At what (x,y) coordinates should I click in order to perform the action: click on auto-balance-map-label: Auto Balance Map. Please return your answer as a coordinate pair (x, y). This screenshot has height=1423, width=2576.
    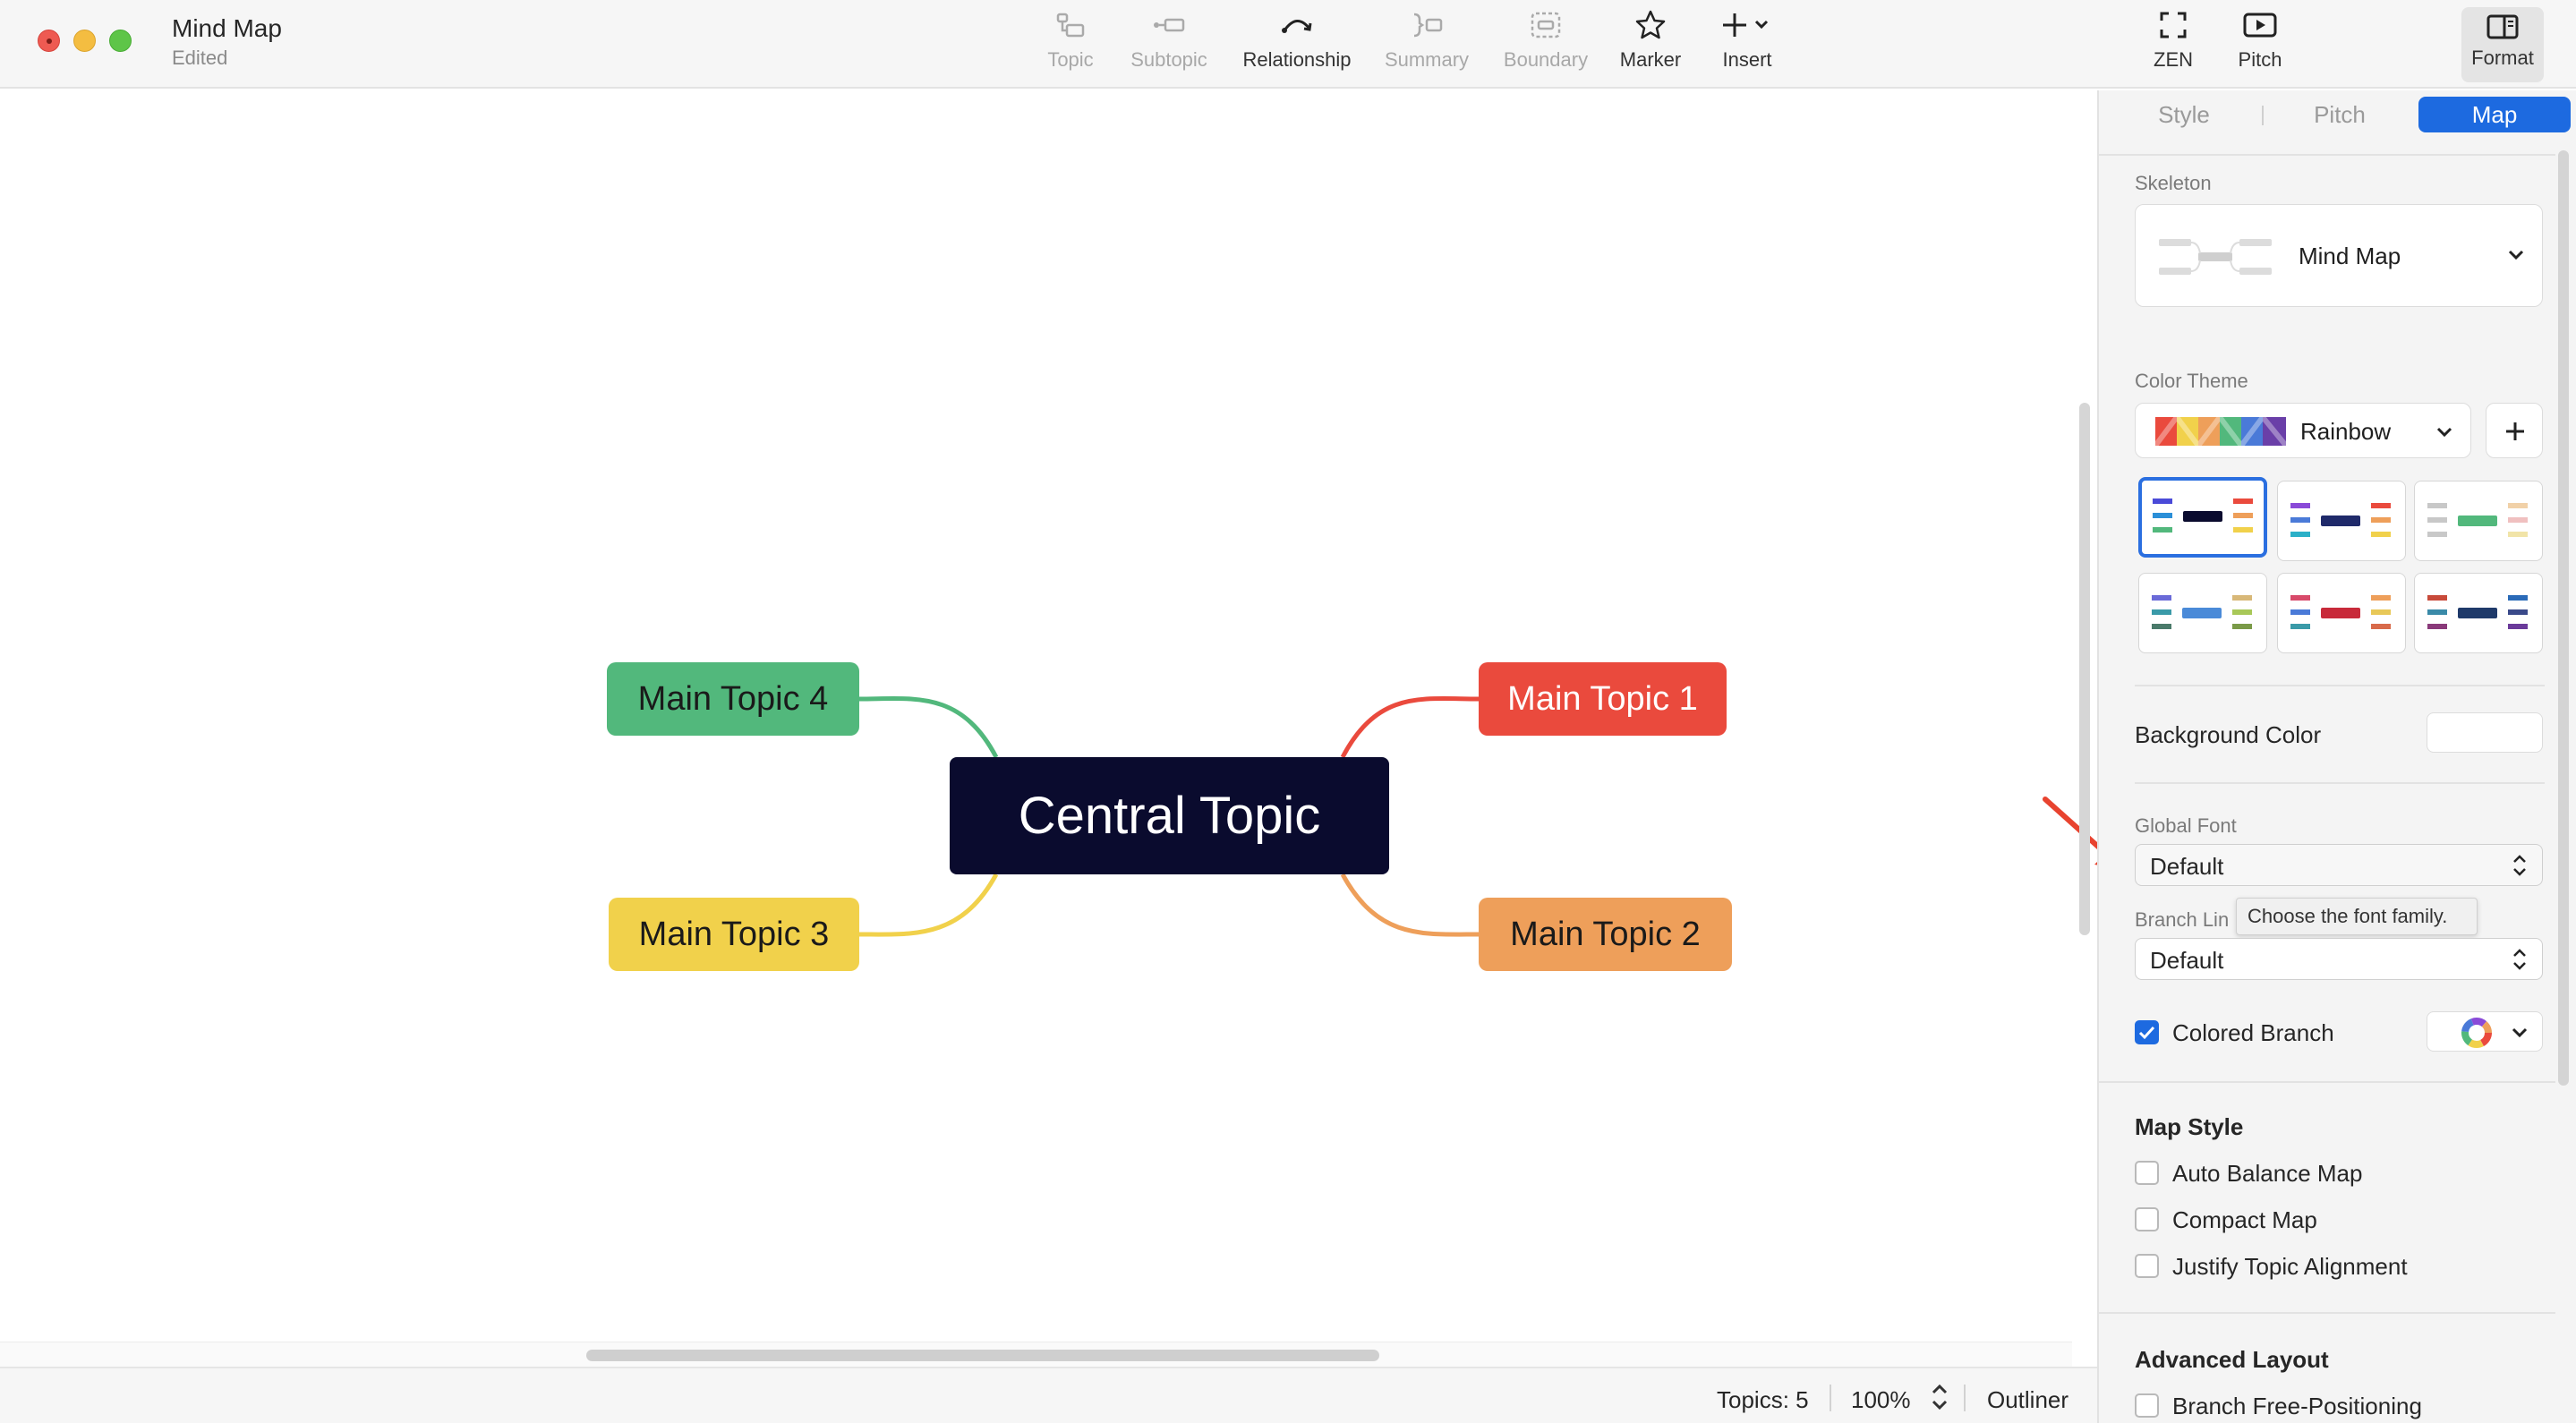
    Looking at the image, I should click on (2267, 1173).